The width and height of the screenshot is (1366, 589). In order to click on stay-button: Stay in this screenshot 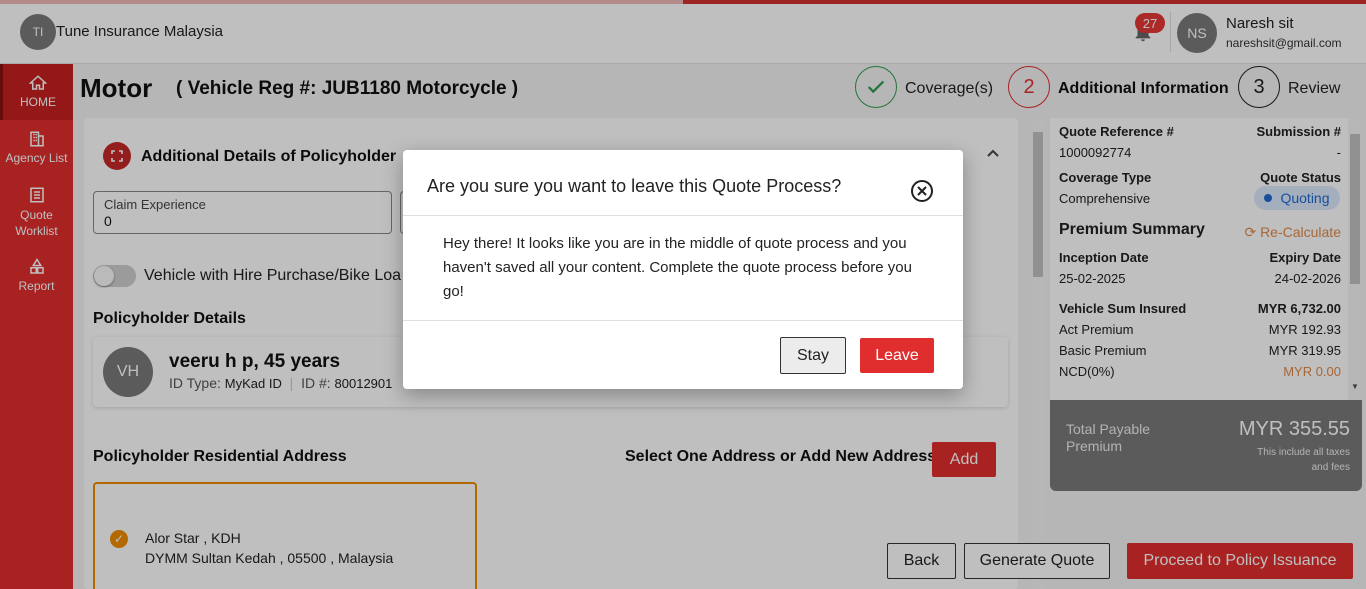, I will do `click(813, 355)`.